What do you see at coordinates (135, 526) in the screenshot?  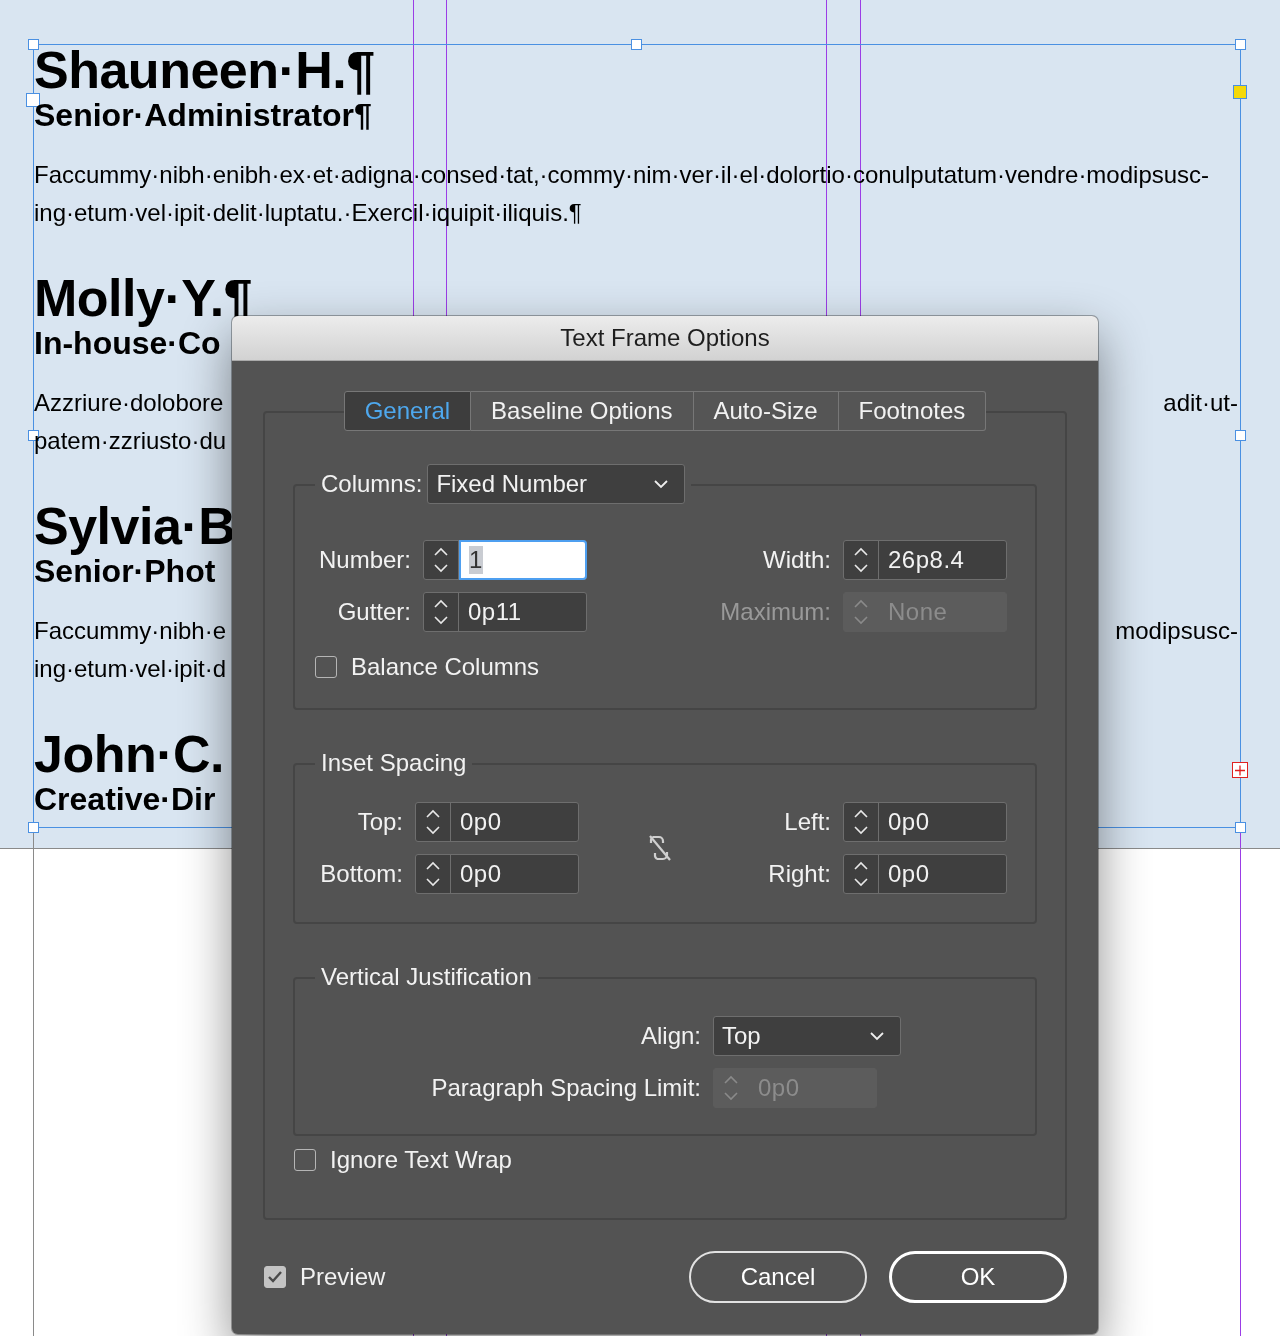 I see `profile-name: Sylvia·B` at bounding box center [135, 526].